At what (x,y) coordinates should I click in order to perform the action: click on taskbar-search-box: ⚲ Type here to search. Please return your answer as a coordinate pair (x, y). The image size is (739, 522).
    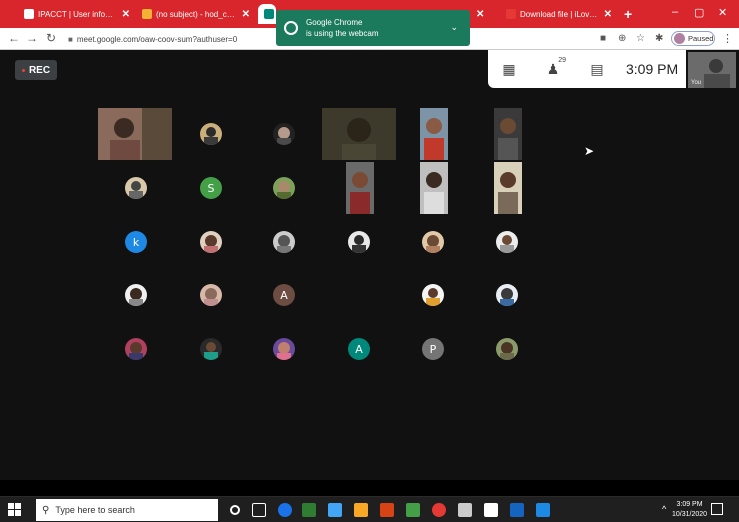
    Looking at the image, I should click on (127, 510).